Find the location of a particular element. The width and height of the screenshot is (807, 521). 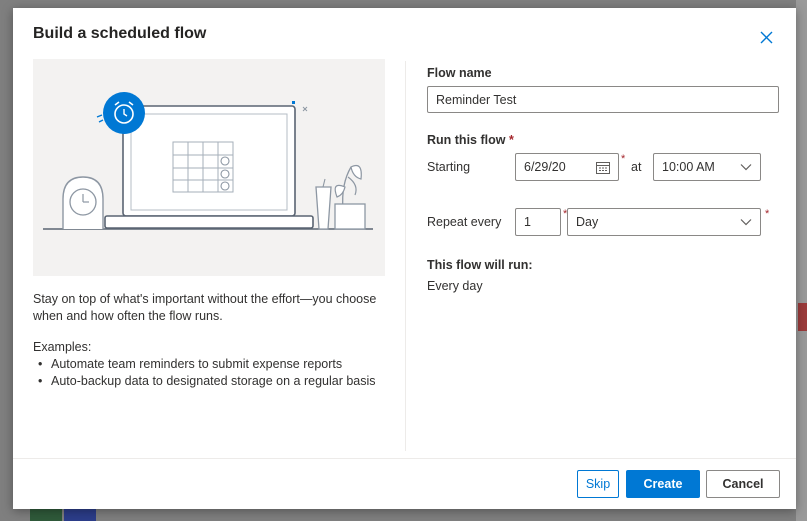

flow-name-input is located at coordinates (603, 99).